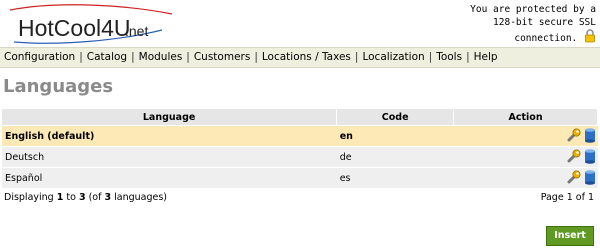 This screenshot has width=600, height=250. What do you see at coordinates (39, 57) in the screenshot?
I see `menu-configuration: Configuration` at bounding box center [39, 57].